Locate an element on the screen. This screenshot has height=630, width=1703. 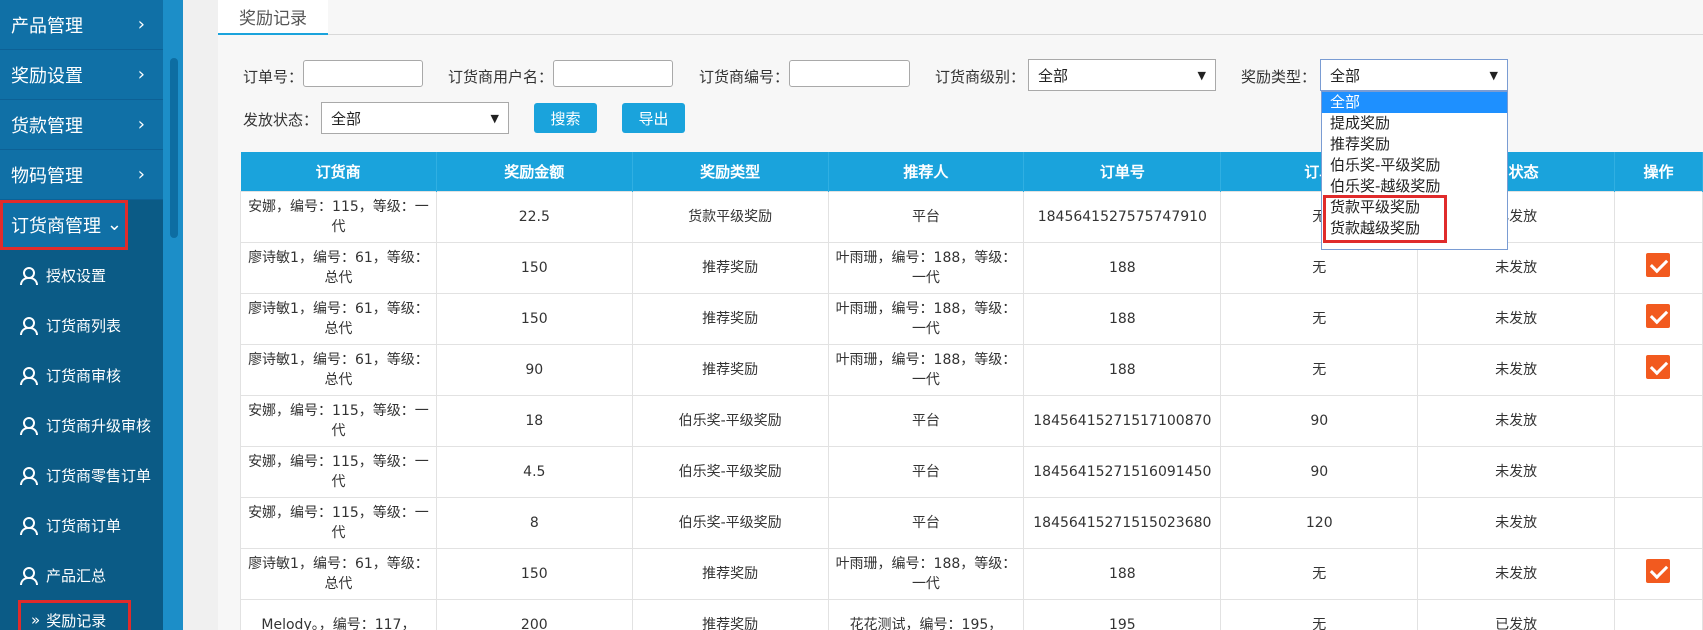
dealer-username-label: 订货商用户名： is located at coordinates (501, 77).